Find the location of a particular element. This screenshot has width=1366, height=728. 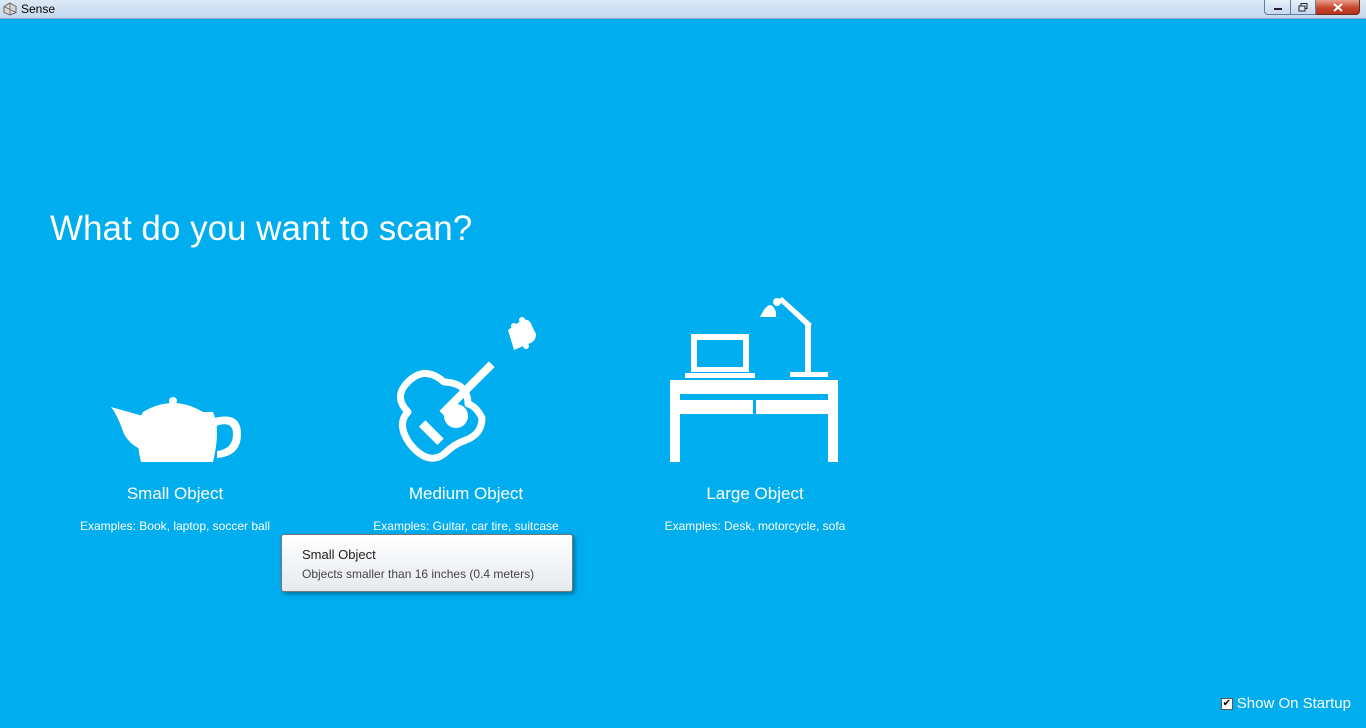

option-examples: Examples: Book, laptop, soccer ball is located at coordinates (175, 526).